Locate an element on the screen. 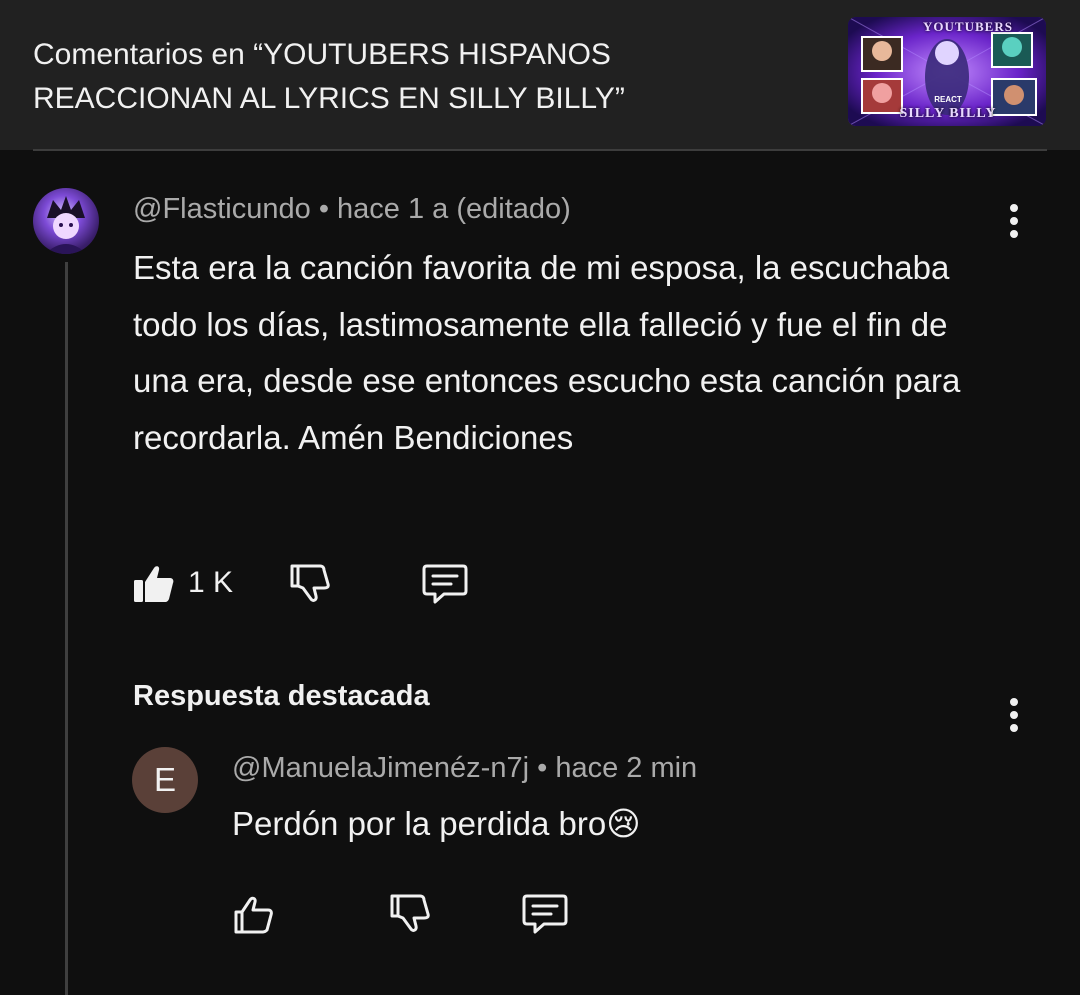 The height and width of the screenshot is (995, 1080). like-count: 1 K is located at coordinates (211, 582).